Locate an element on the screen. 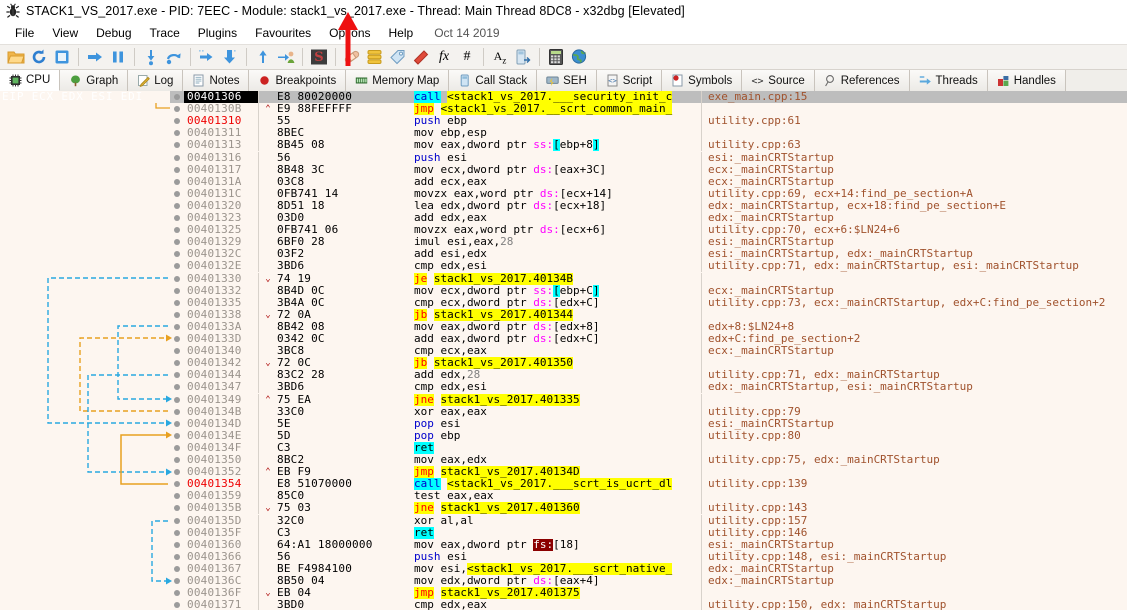  instruction-cell: imul esi,eax,28 is located at coordinates (558, 242).